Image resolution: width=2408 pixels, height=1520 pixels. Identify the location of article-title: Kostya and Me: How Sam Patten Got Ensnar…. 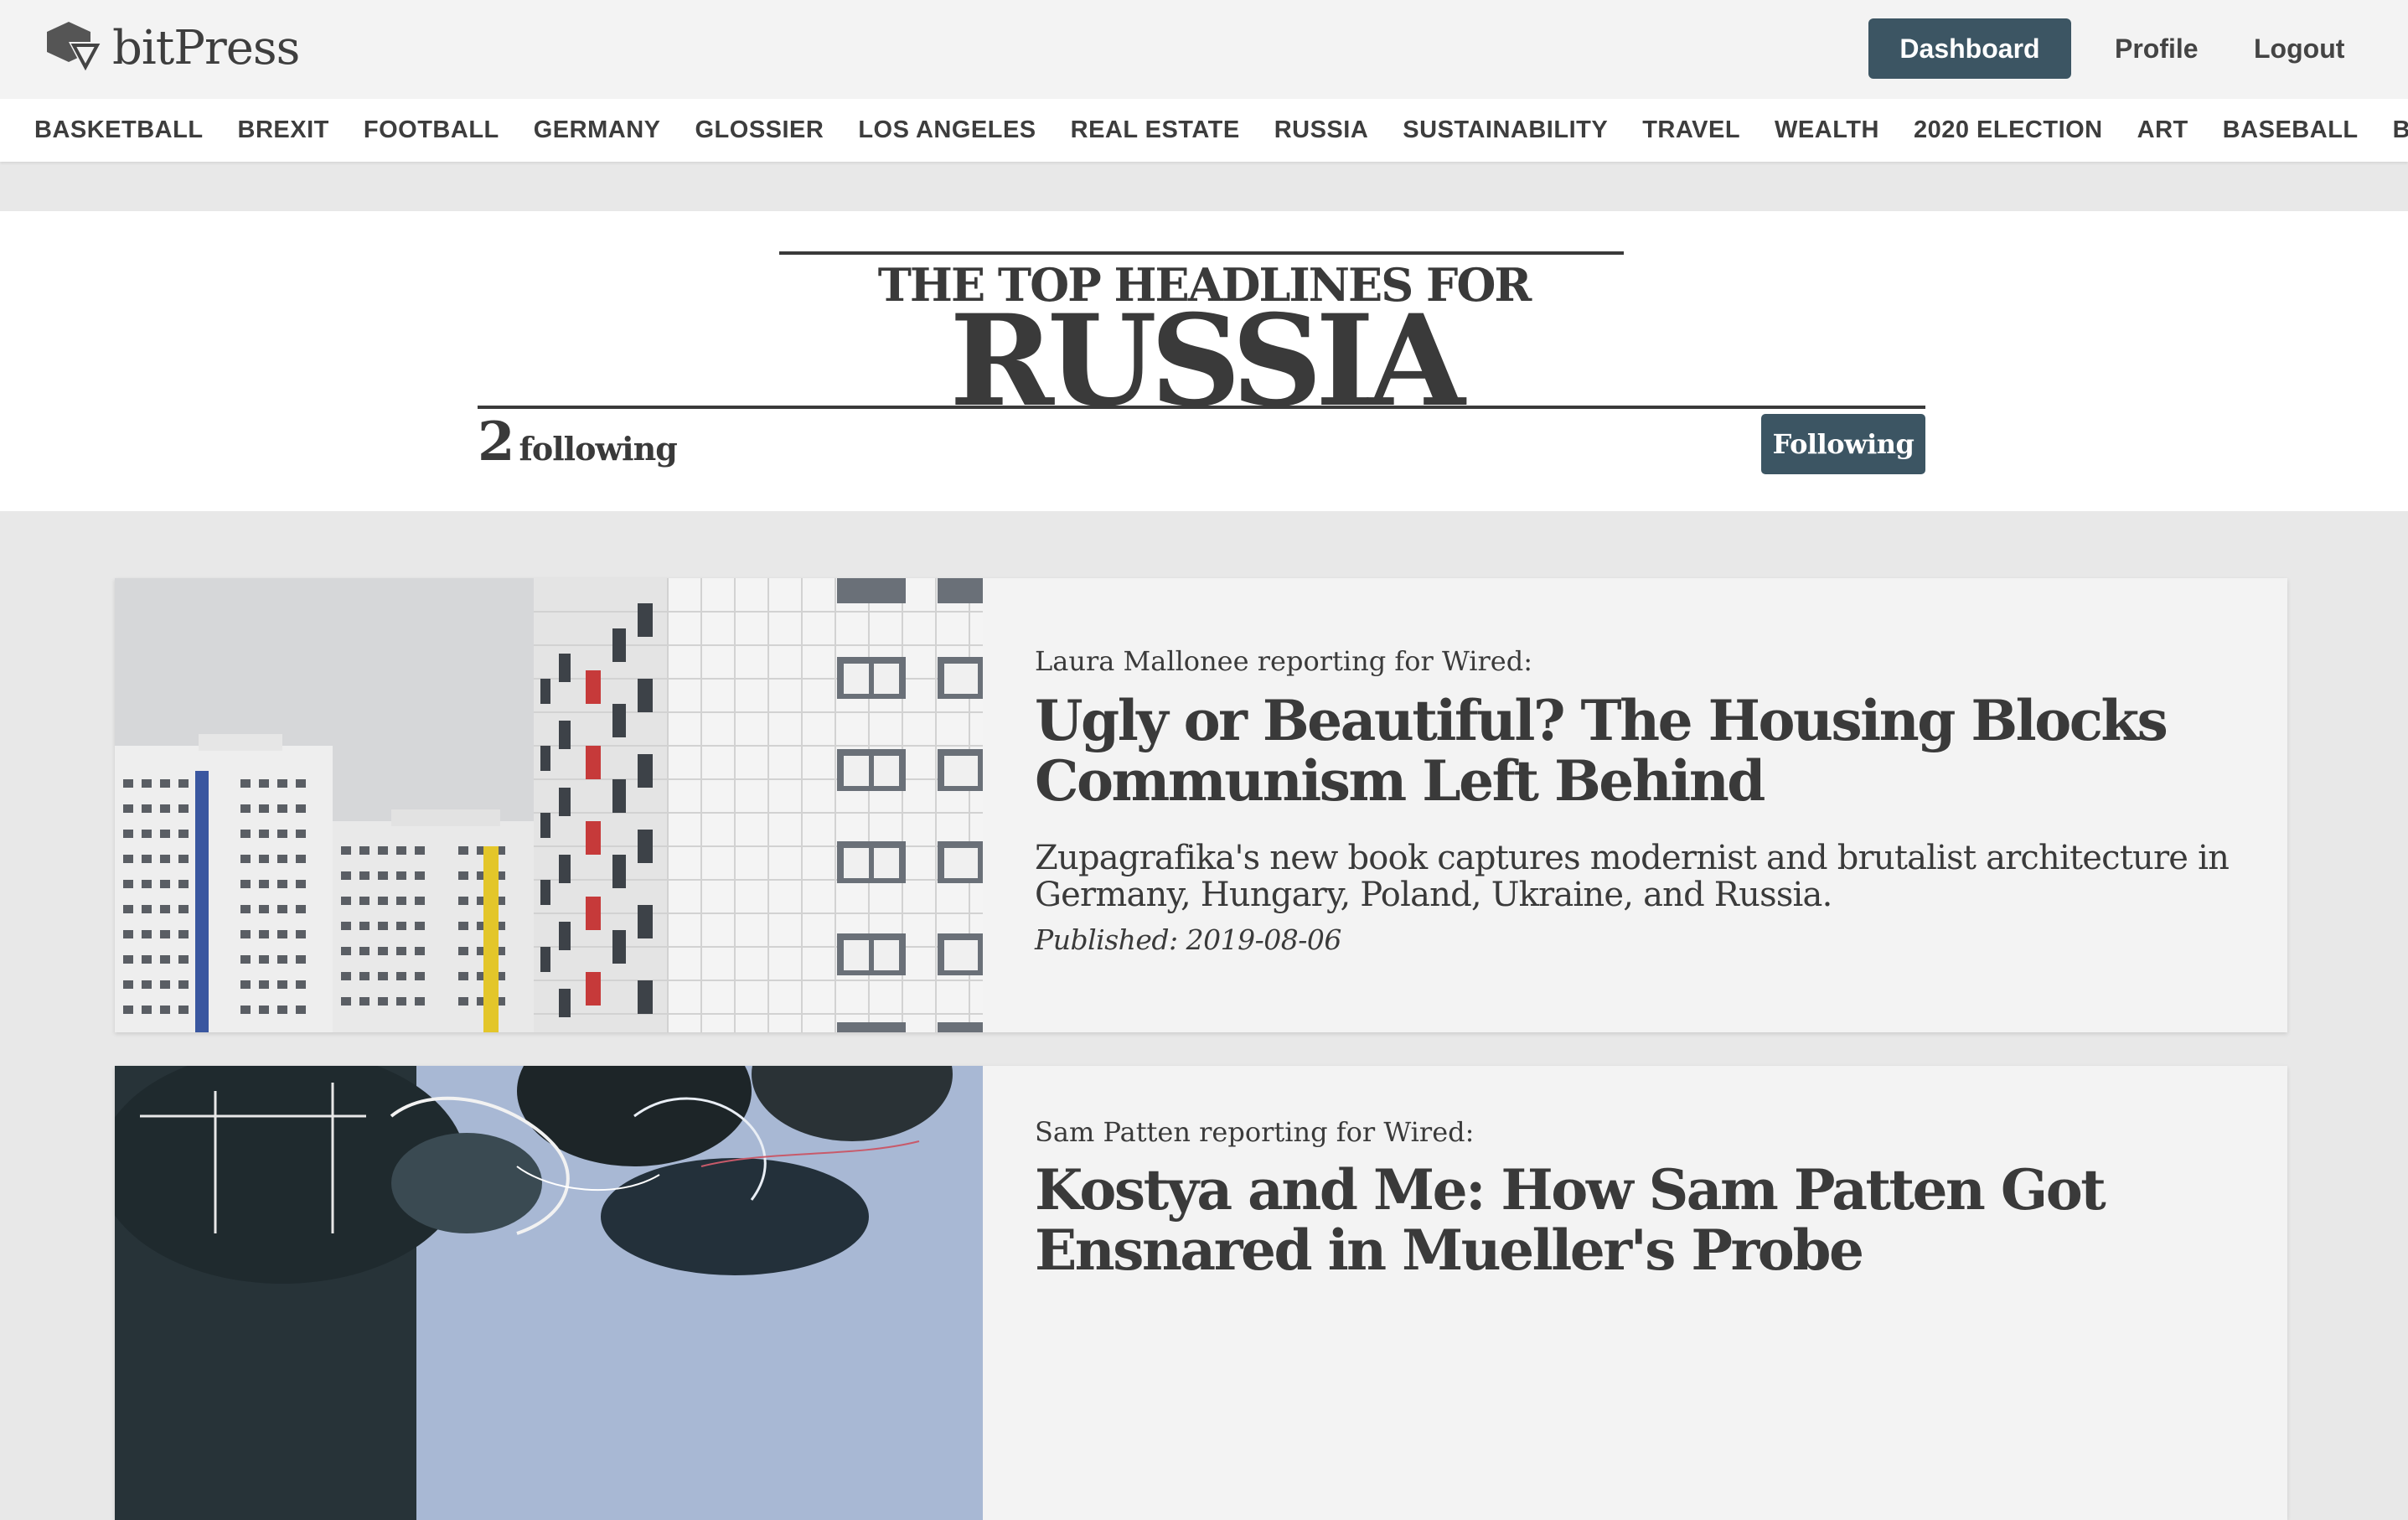
(1638, 1220).